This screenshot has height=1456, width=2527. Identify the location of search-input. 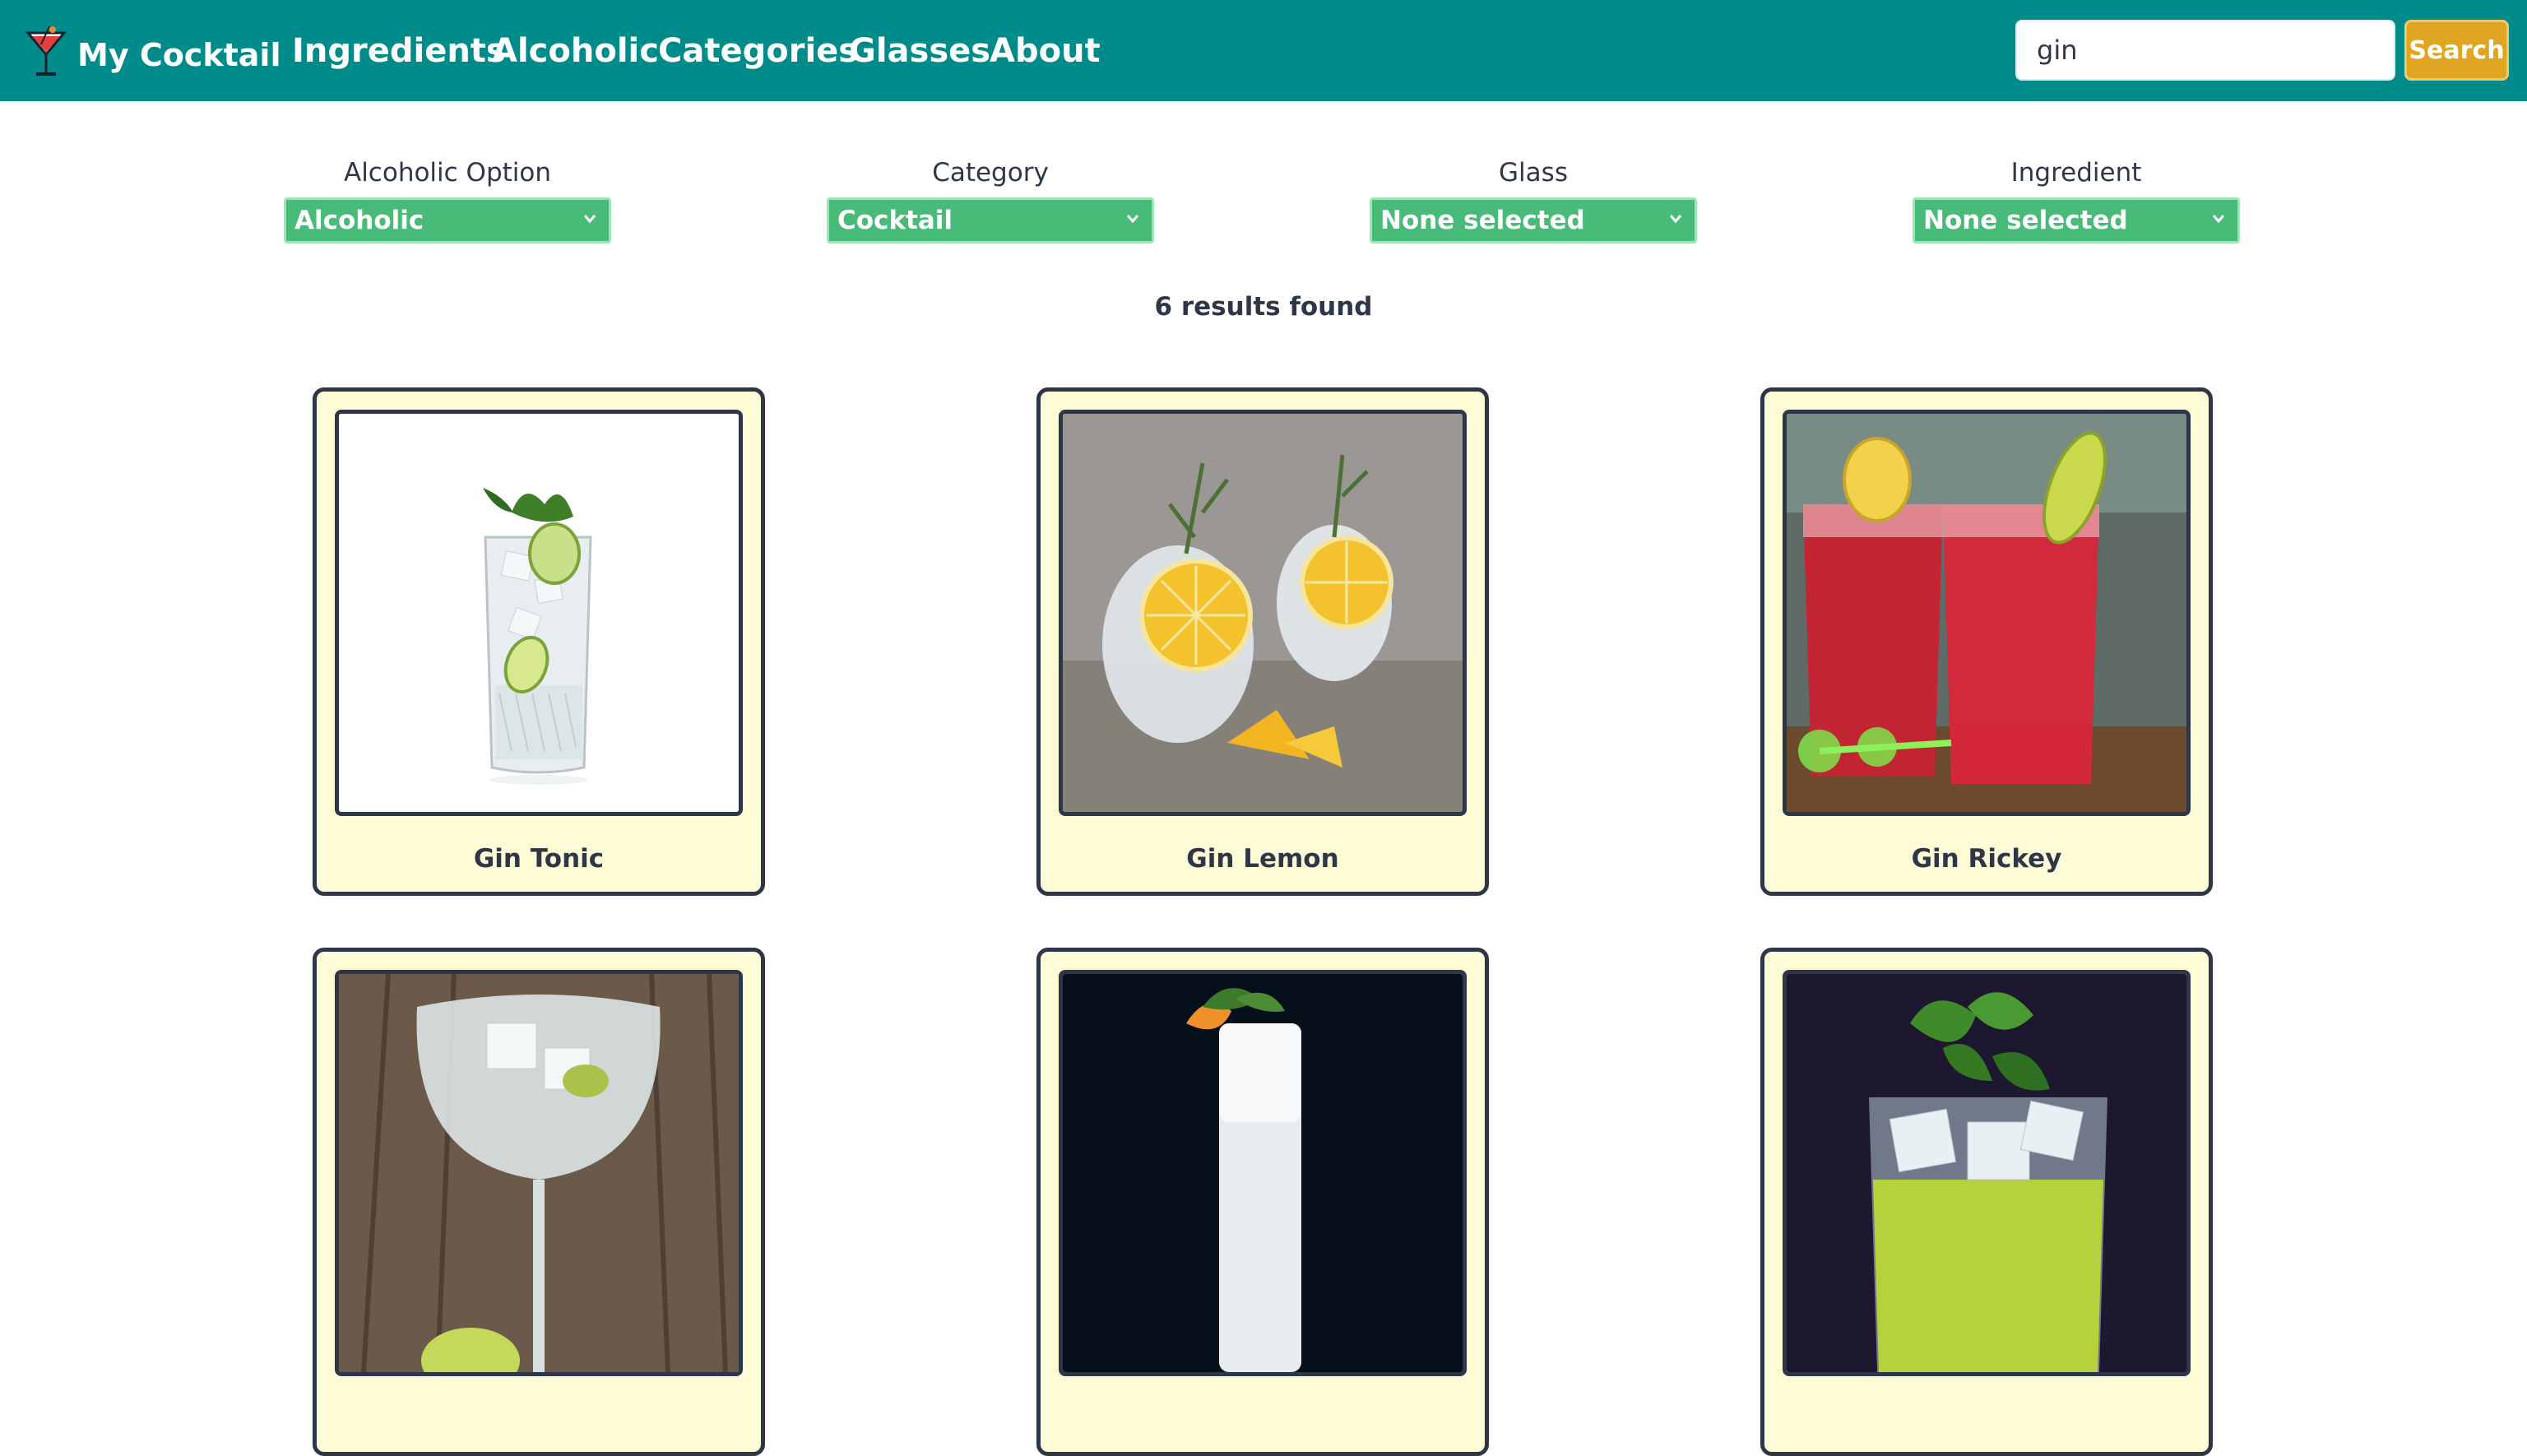
(2205, 50).